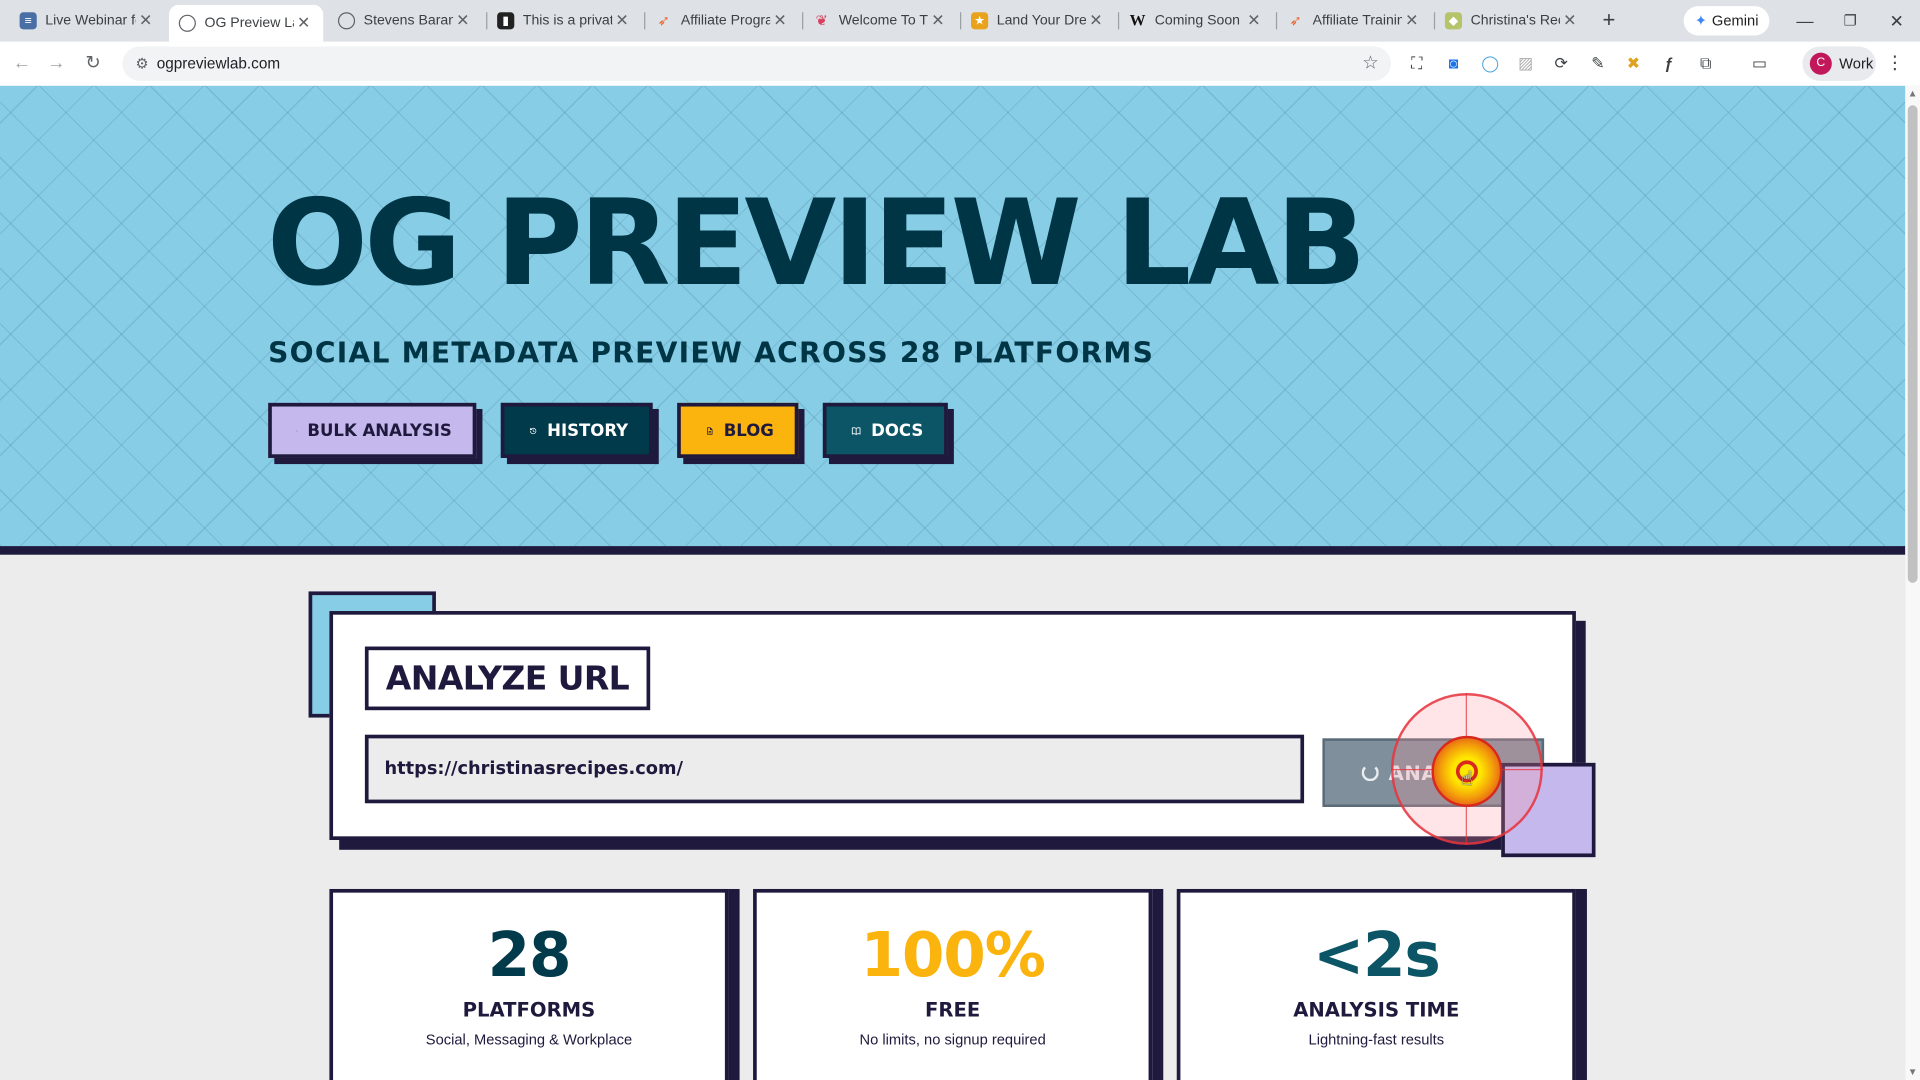 This screenshot has width=1920, height=1080. I want to click on history-button: HISTORY, so click(576, 430).